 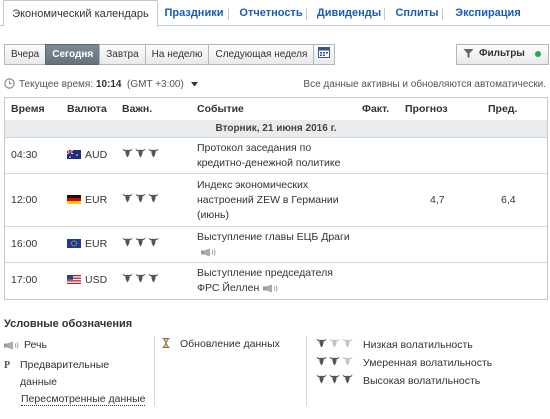 What do you see at coordinates (57, 373) in the screenshot?
I see `legend-preliminary: P Предварительные данные` at bounding box center [57, 373].